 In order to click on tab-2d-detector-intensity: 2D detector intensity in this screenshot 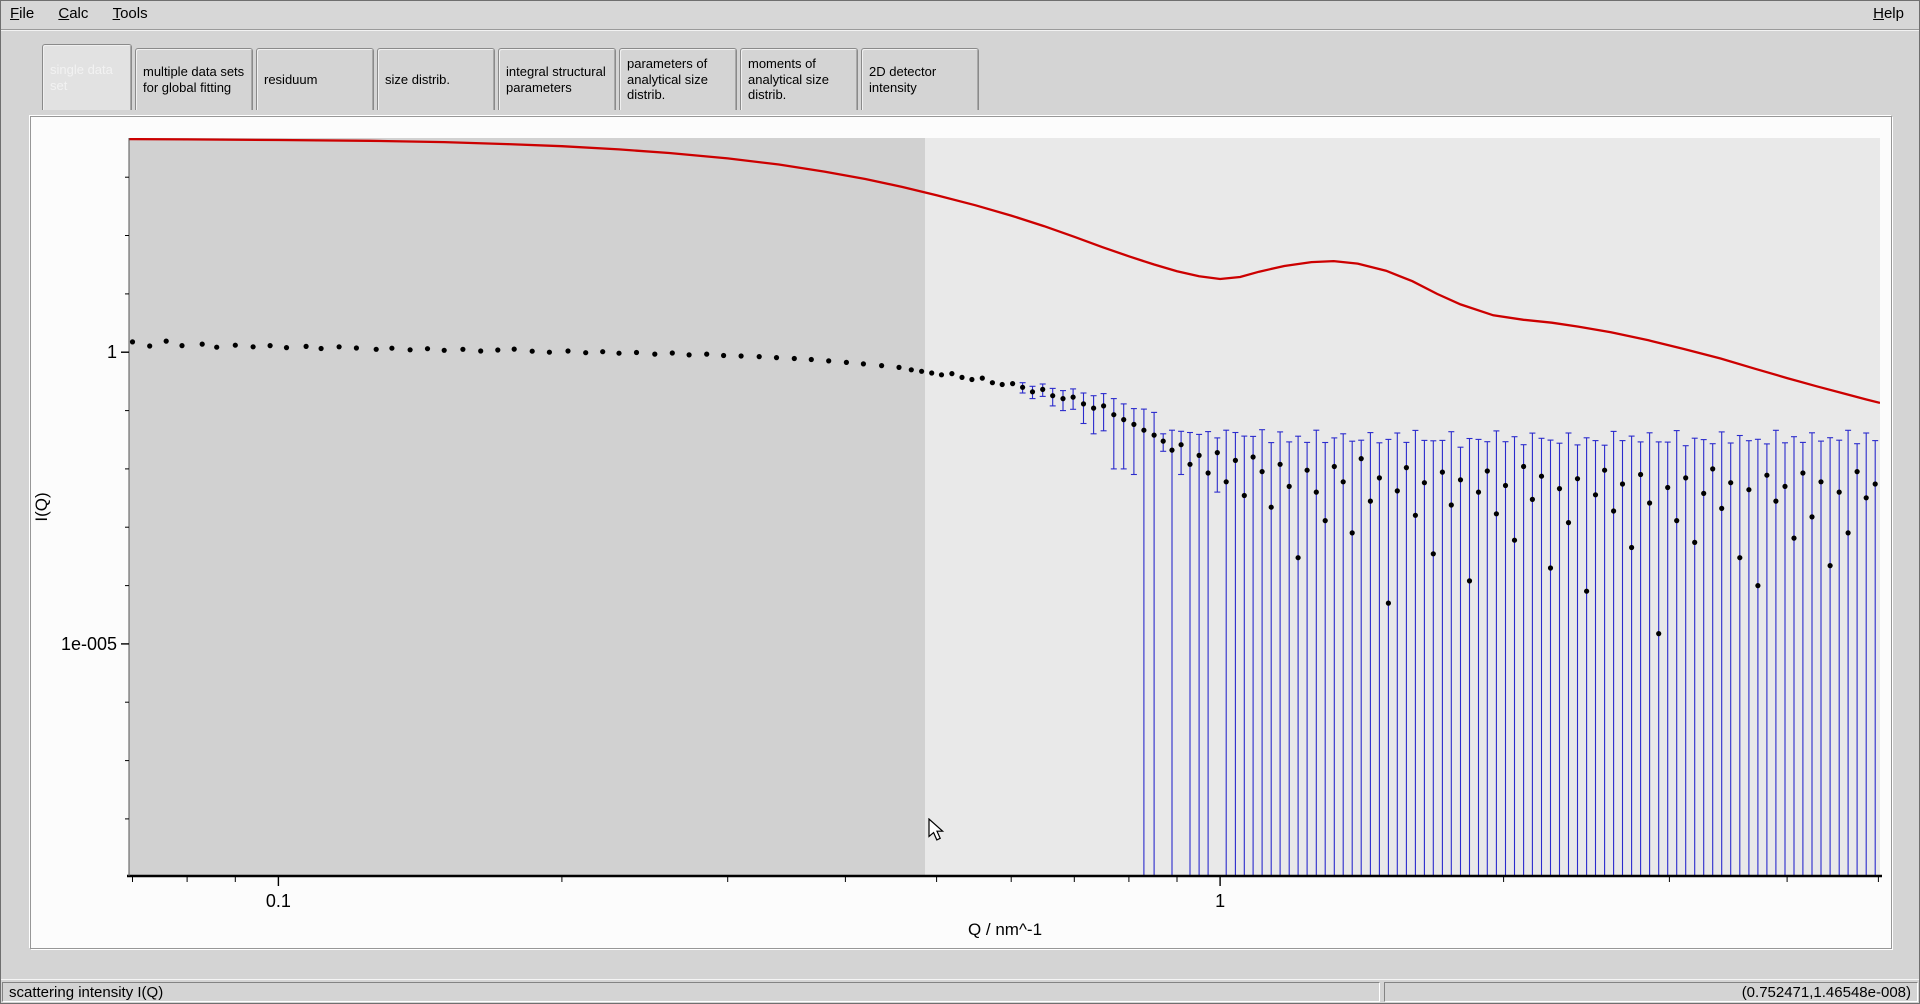, I will do `click(920, 79)`.